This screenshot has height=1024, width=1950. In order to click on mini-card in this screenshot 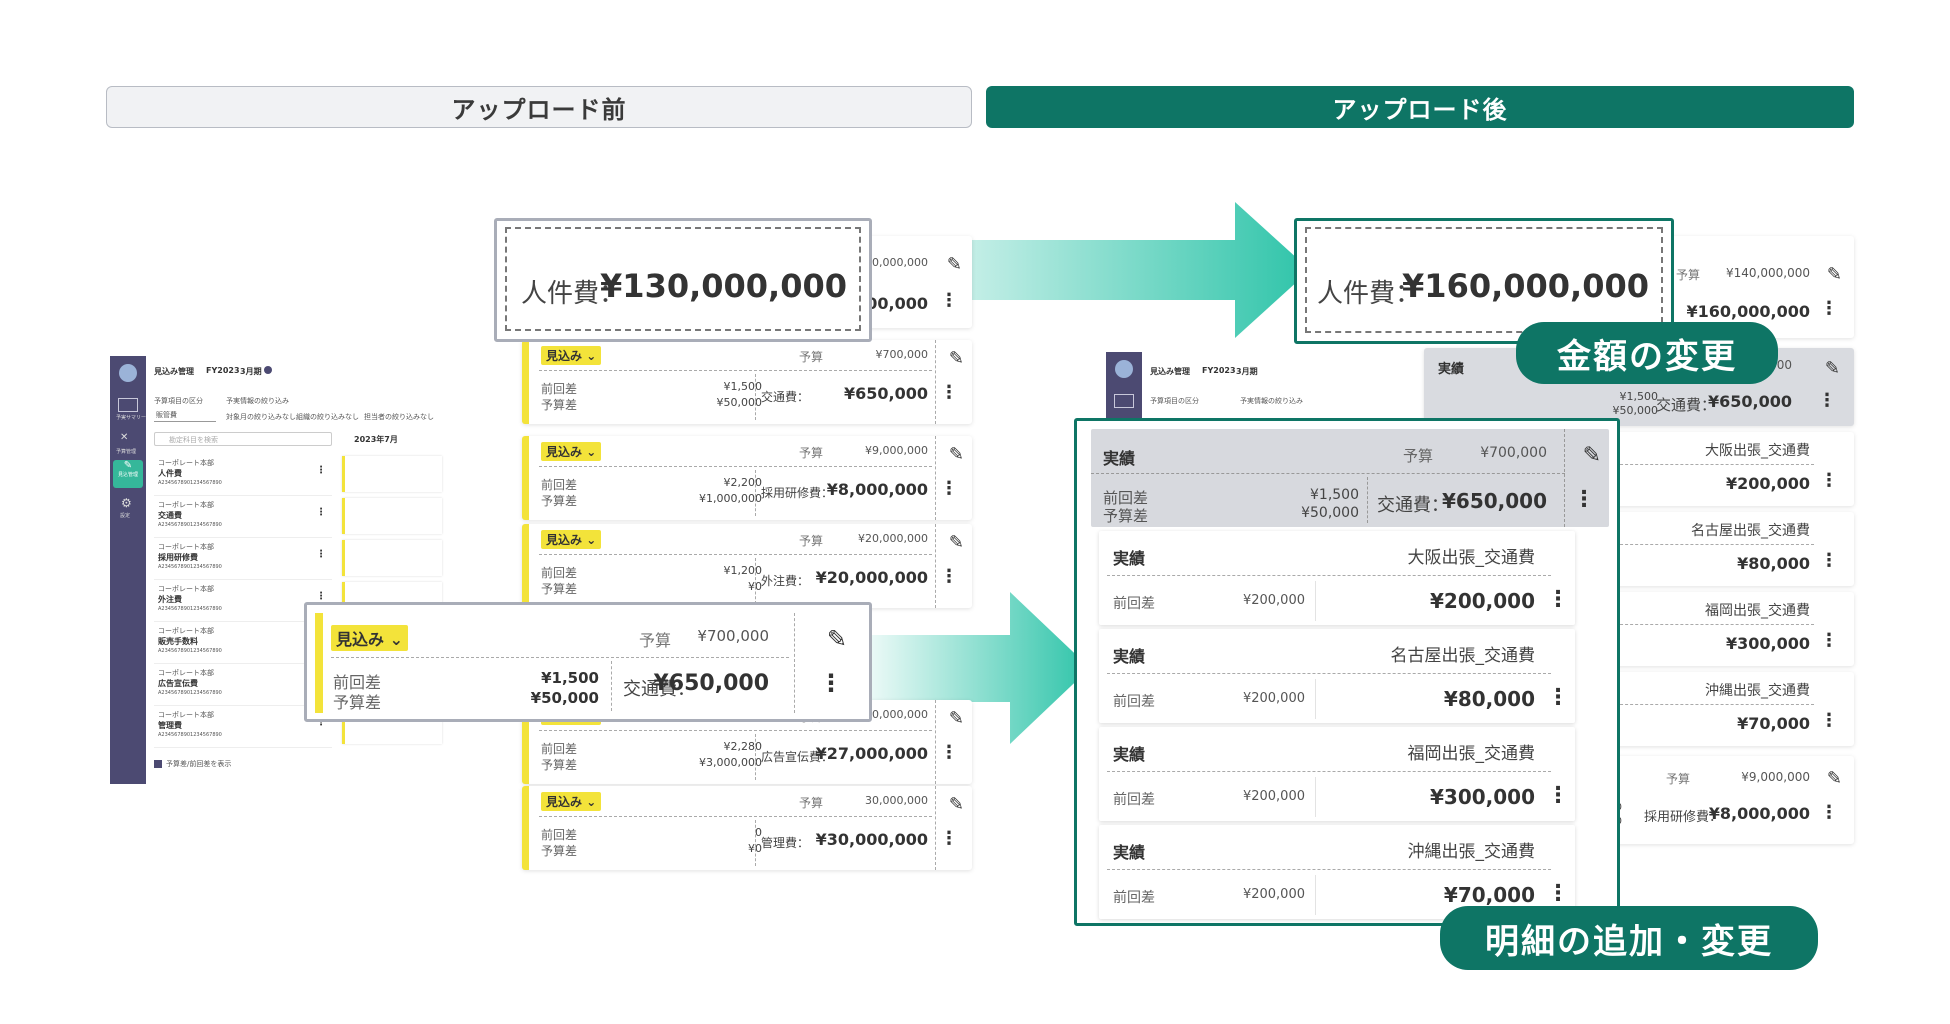, I will do `click(392, 558)`.